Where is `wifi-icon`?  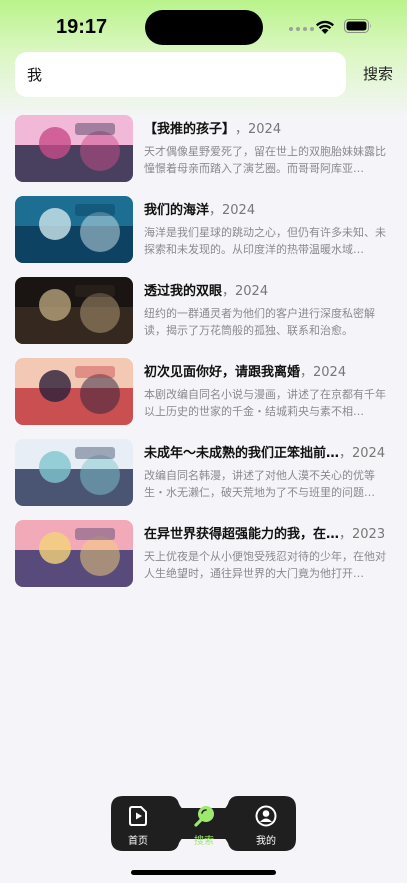
wifi-icon is located at coordinates (325, 27).